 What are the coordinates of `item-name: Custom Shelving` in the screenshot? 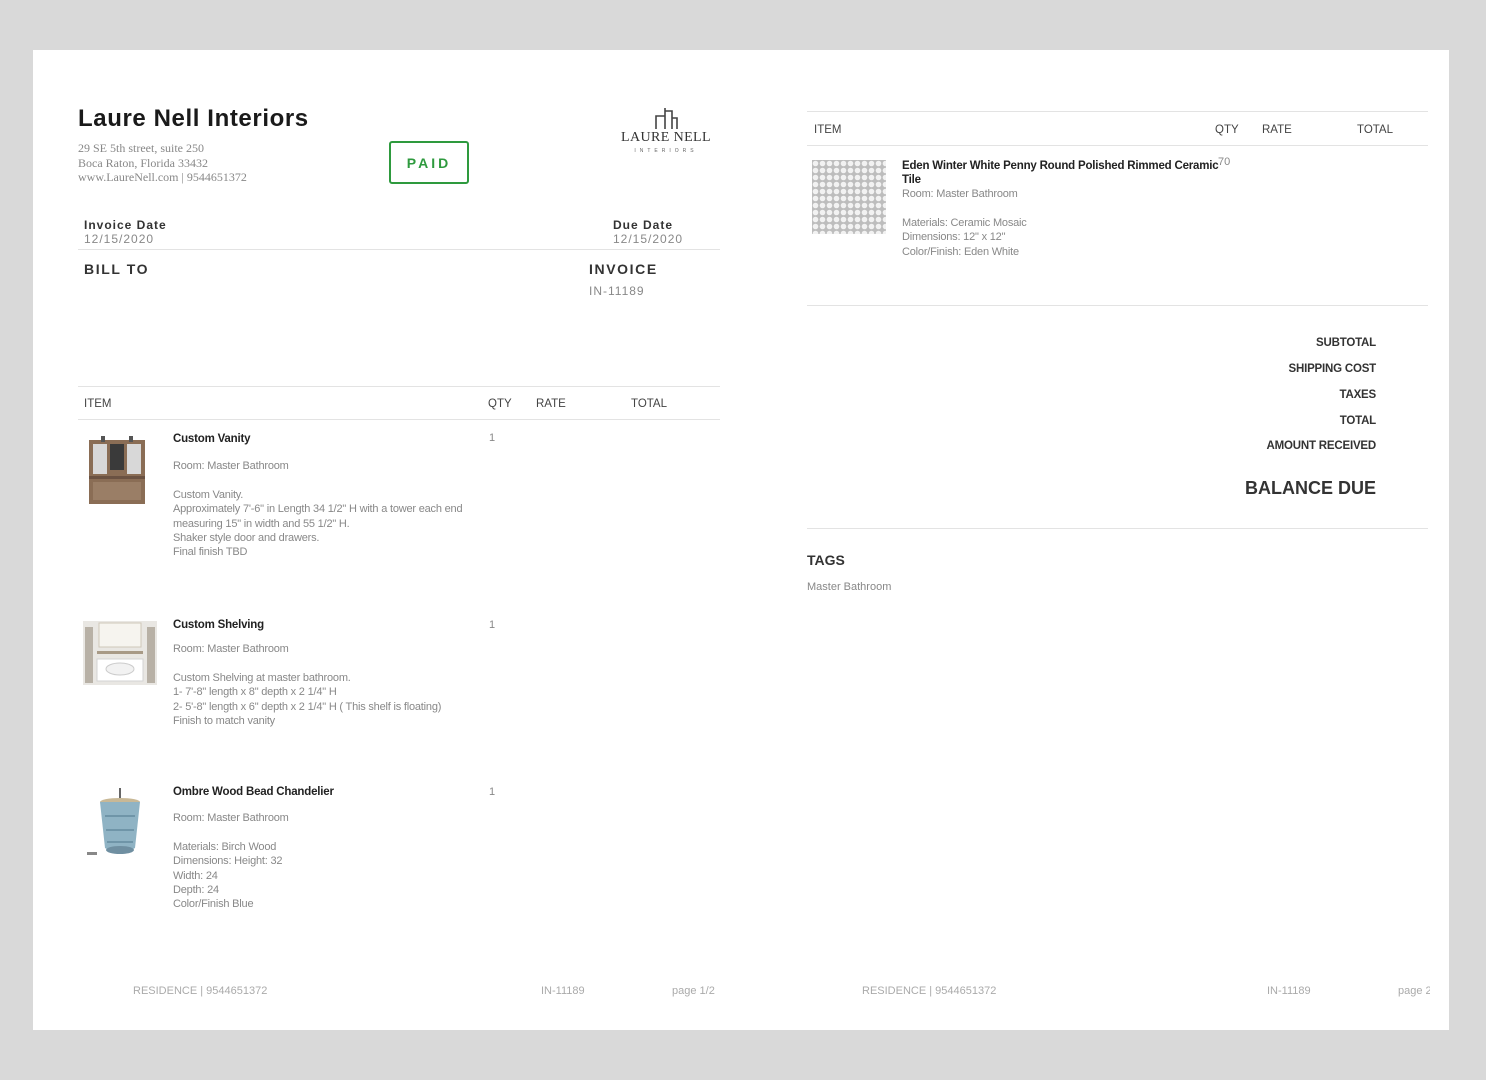 It's located at (218, 625).